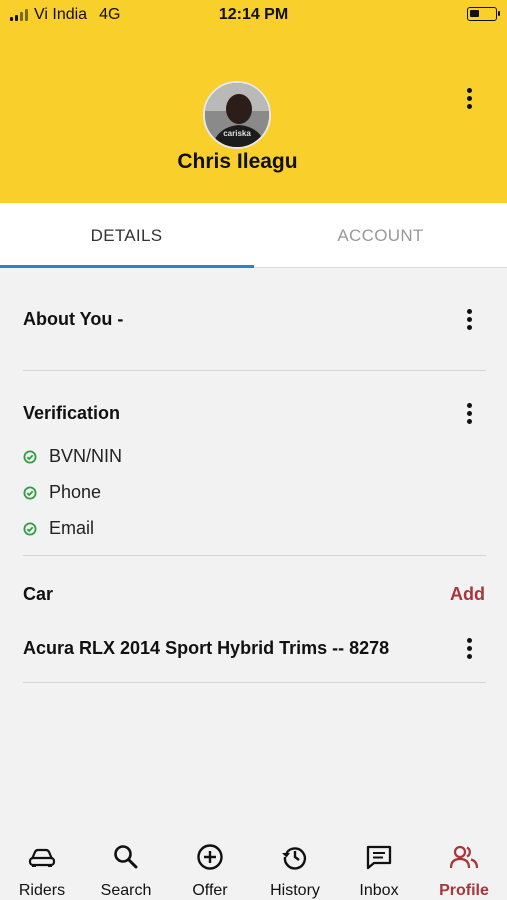 The height and width of the screenshot is (900, 507). I want to click on tab-details: DETAILS, so click(126, 235).